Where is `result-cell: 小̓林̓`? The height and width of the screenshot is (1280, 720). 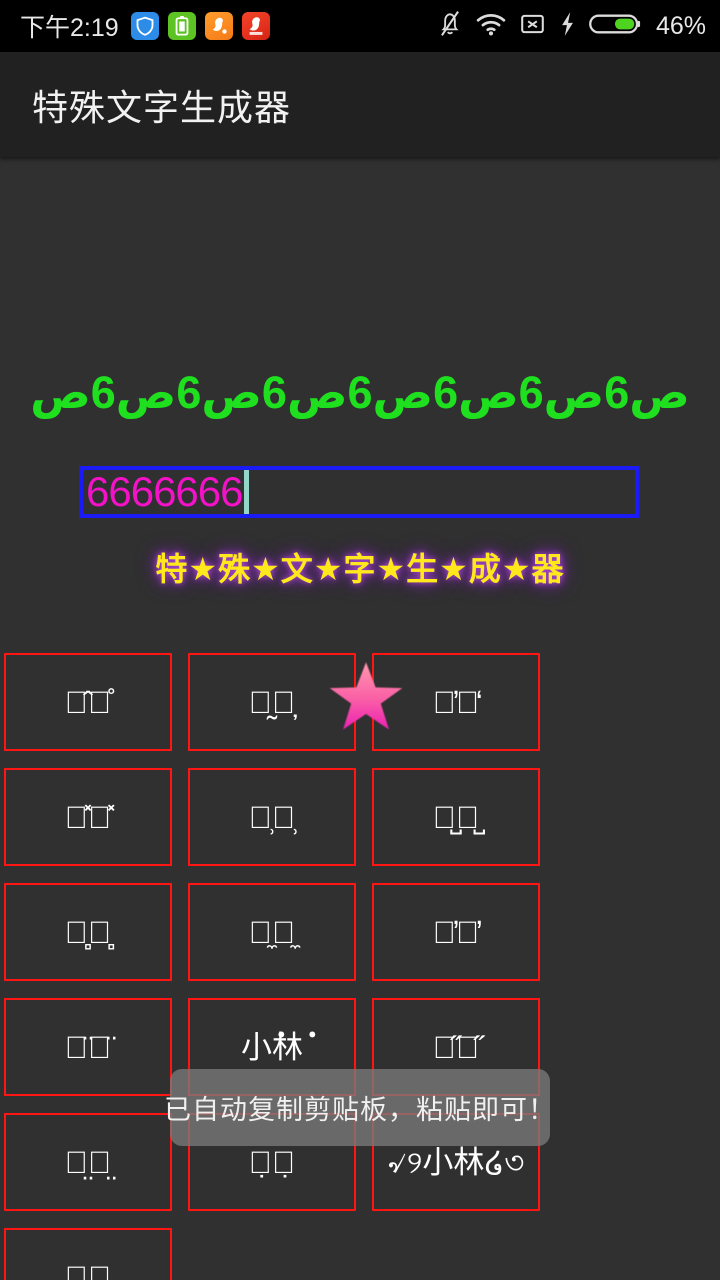 result-cell: 小̓林̓ is located at coordinates (456, 932).